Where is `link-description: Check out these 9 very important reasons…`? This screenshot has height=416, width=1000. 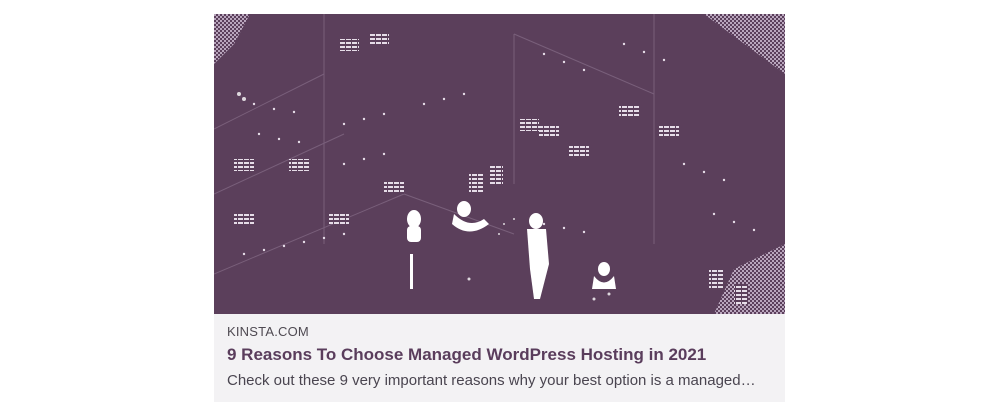
link-description: Check out these 9 very important reasons… is located at coordinates (491, 380).